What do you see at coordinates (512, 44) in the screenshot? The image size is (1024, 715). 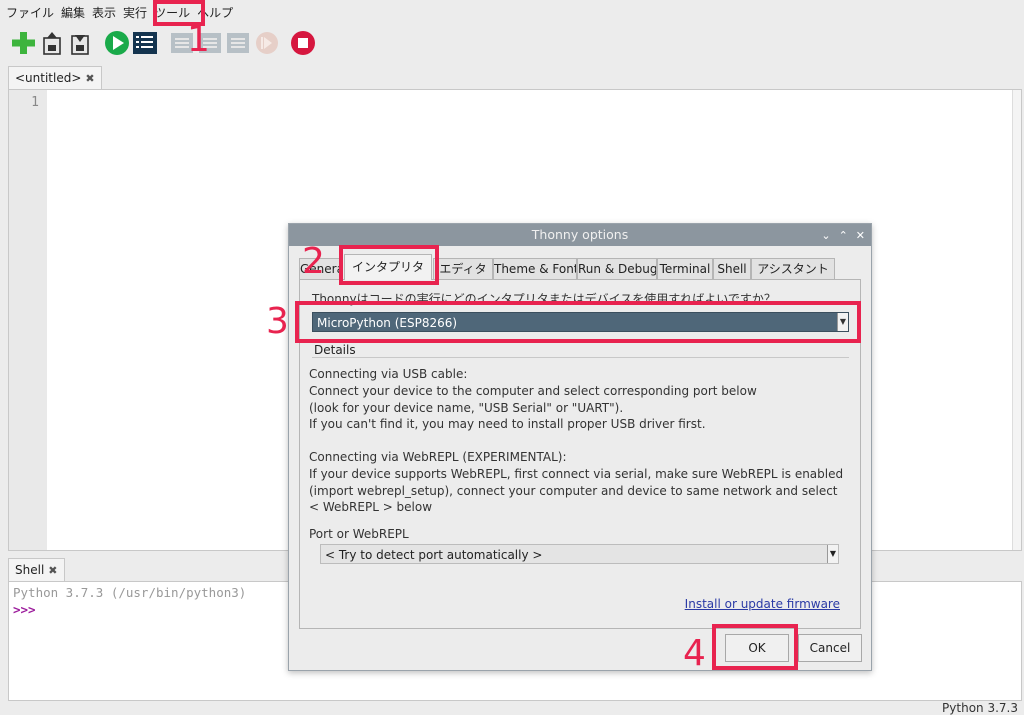 I see `toolbar` at bounding box center [512, 44].